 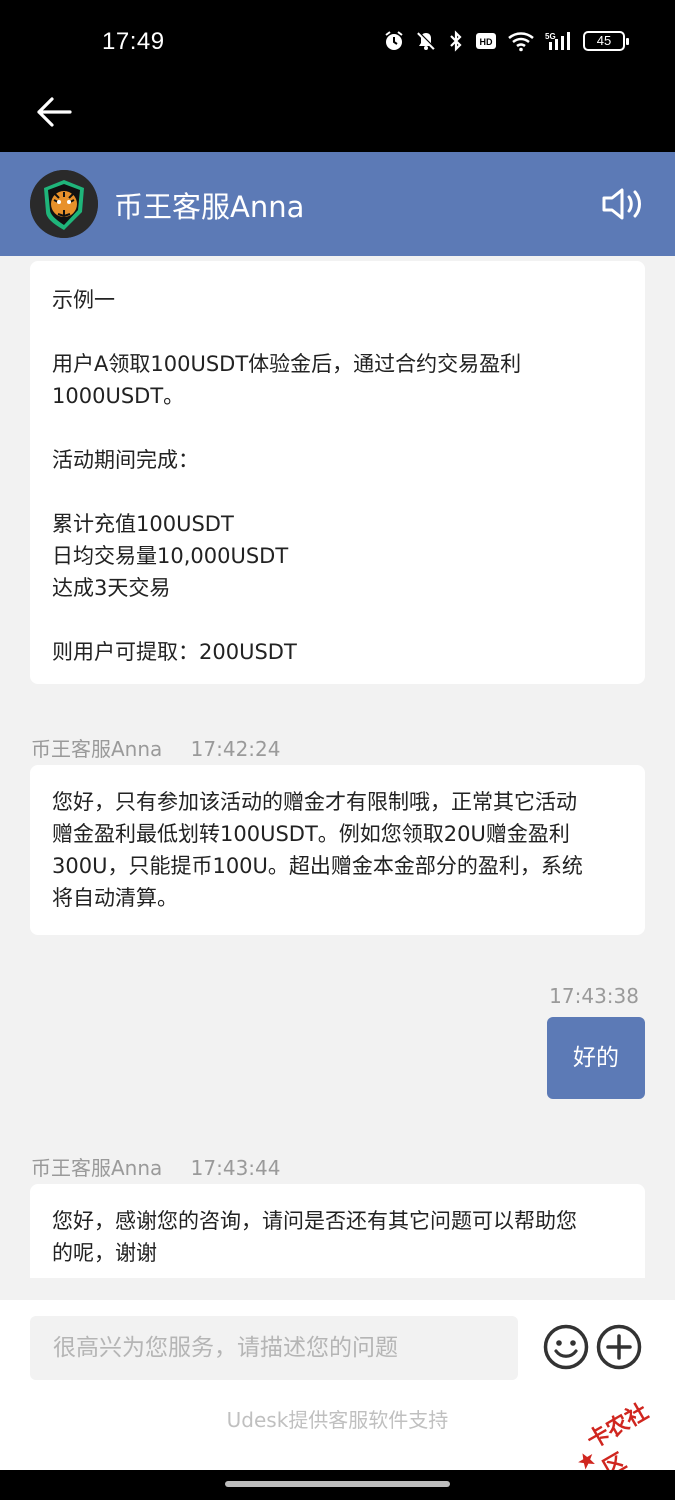 I want to click on message-bubble: 您好，感谢您的咨询，请问是否还有其它问题可以帮助您 的呢，谢谢, so click(x=337, y=1231).